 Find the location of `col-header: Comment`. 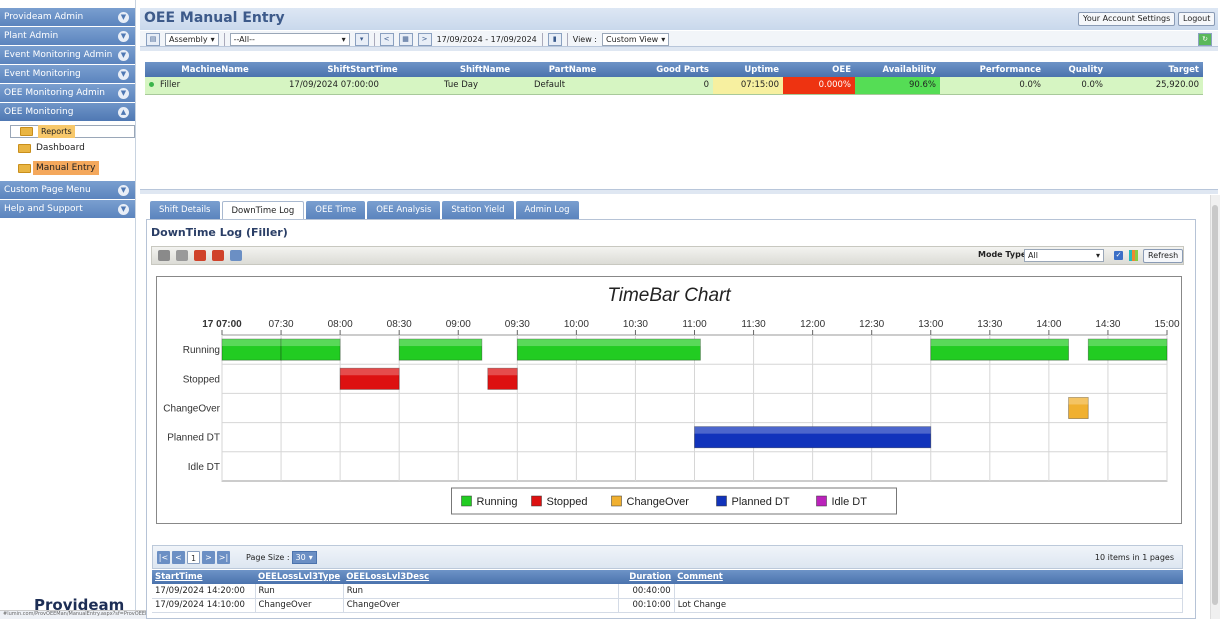

col-header: Comment is located at coordinates (928, 577).